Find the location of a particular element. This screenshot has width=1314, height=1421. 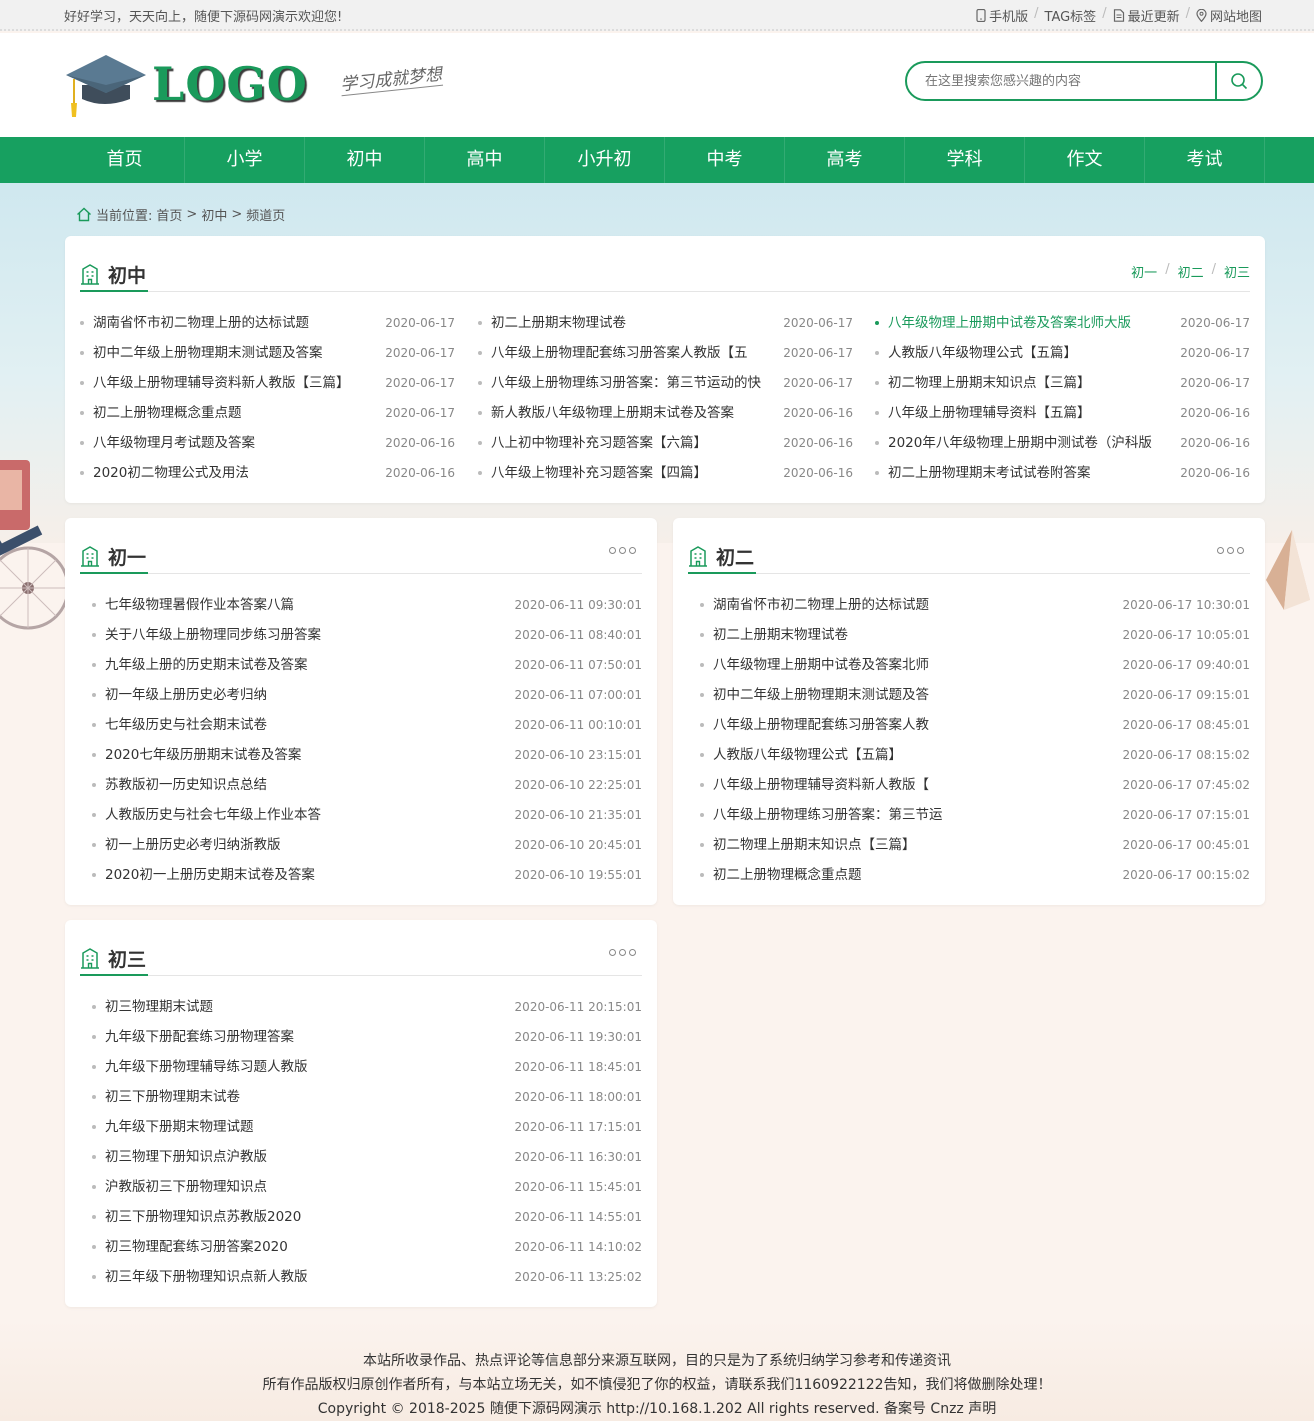

sitemap-link: 网站地图 is located at coordinates (1229, 15).